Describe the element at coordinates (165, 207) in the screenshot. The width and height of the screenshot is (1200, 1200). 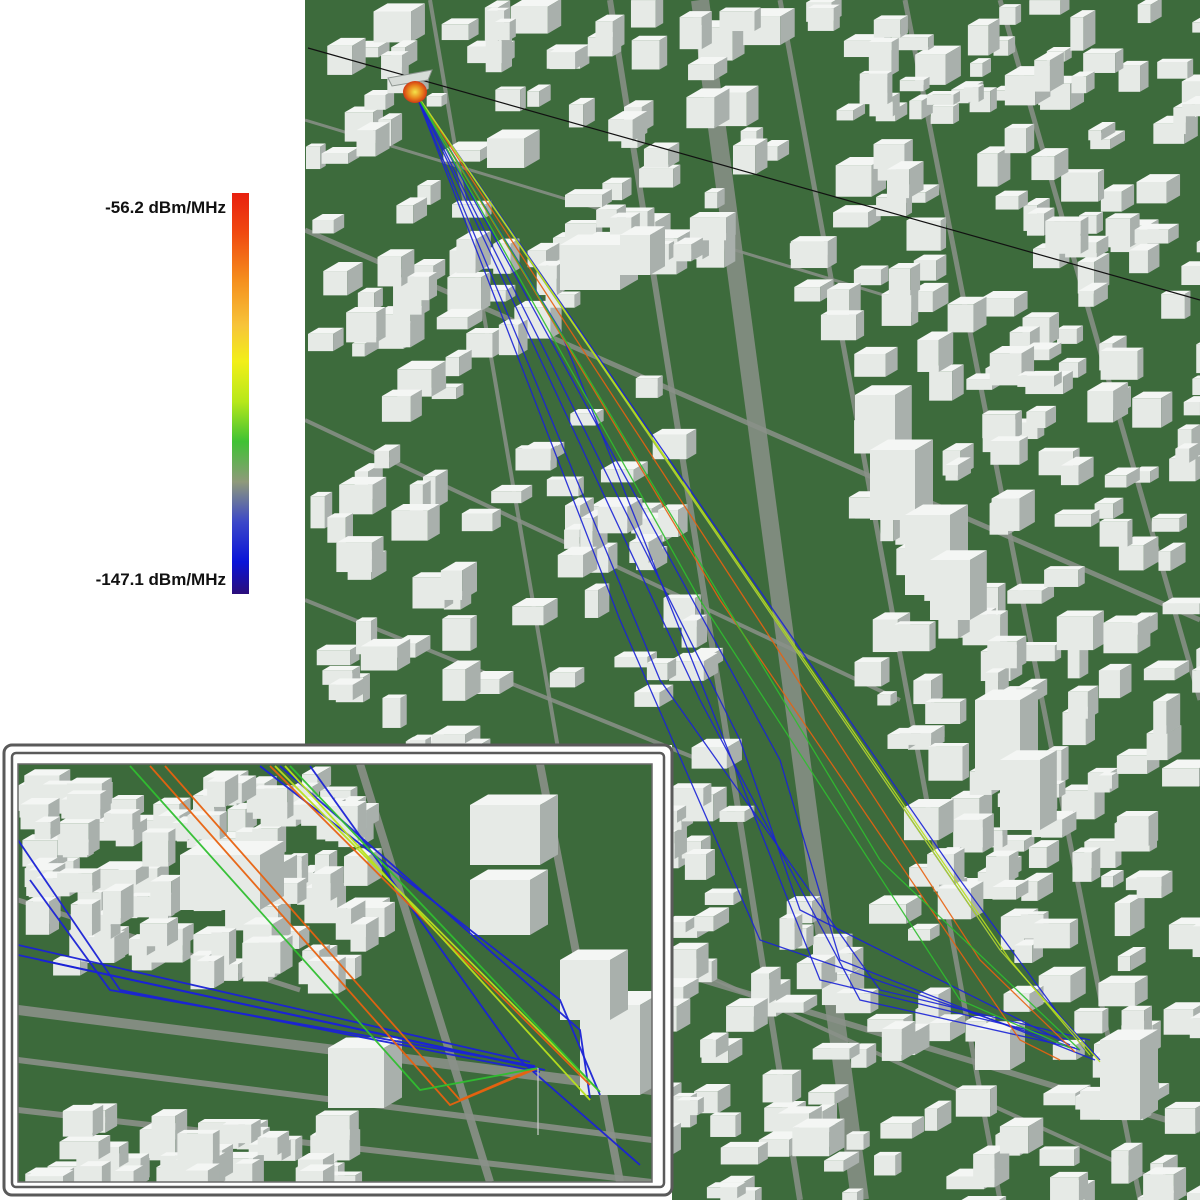
I see `legend-max-label: -56.2 dBm/MHz` at that location.